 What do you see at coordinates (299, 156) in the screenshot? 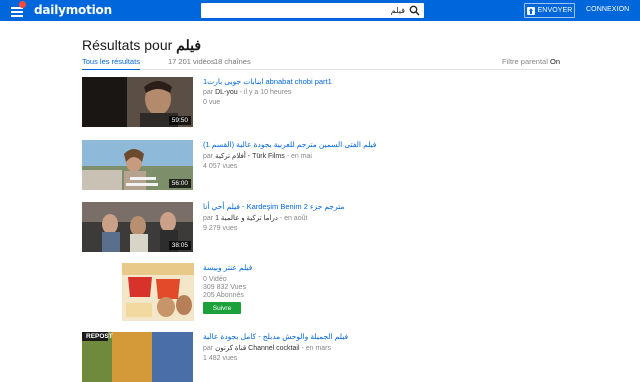
I see `upload-time: - en mai` at bounding box center [299, 156].